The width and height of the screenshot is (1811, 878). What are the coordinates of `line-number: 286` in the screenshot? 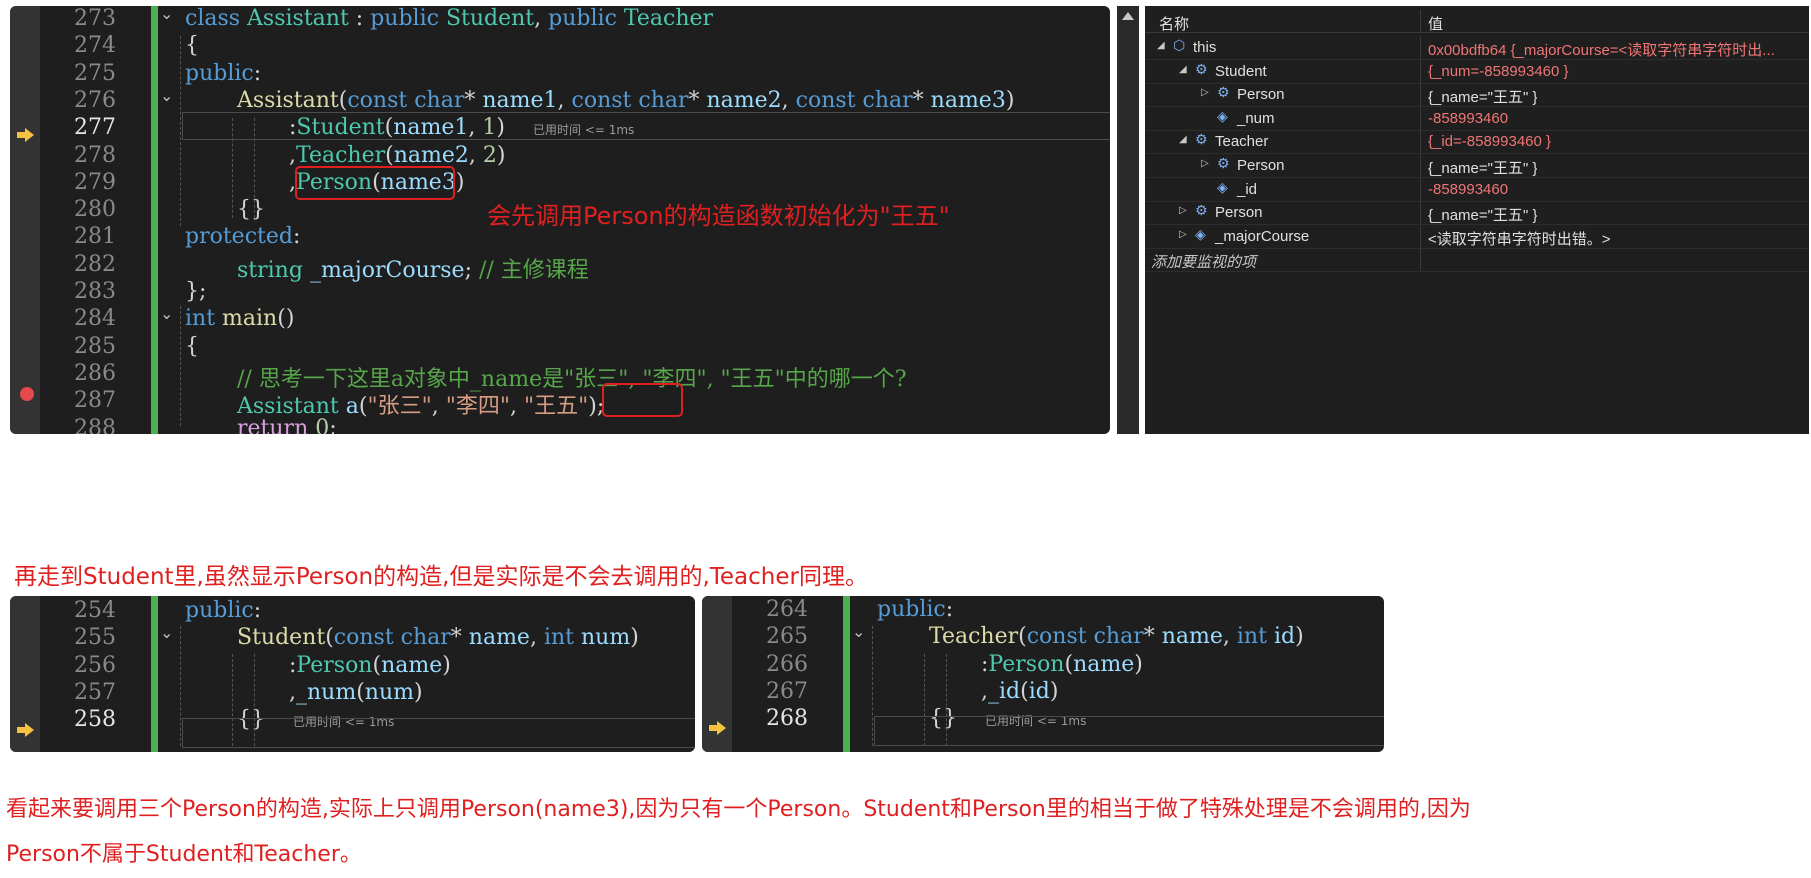 It's located at (95, 373).